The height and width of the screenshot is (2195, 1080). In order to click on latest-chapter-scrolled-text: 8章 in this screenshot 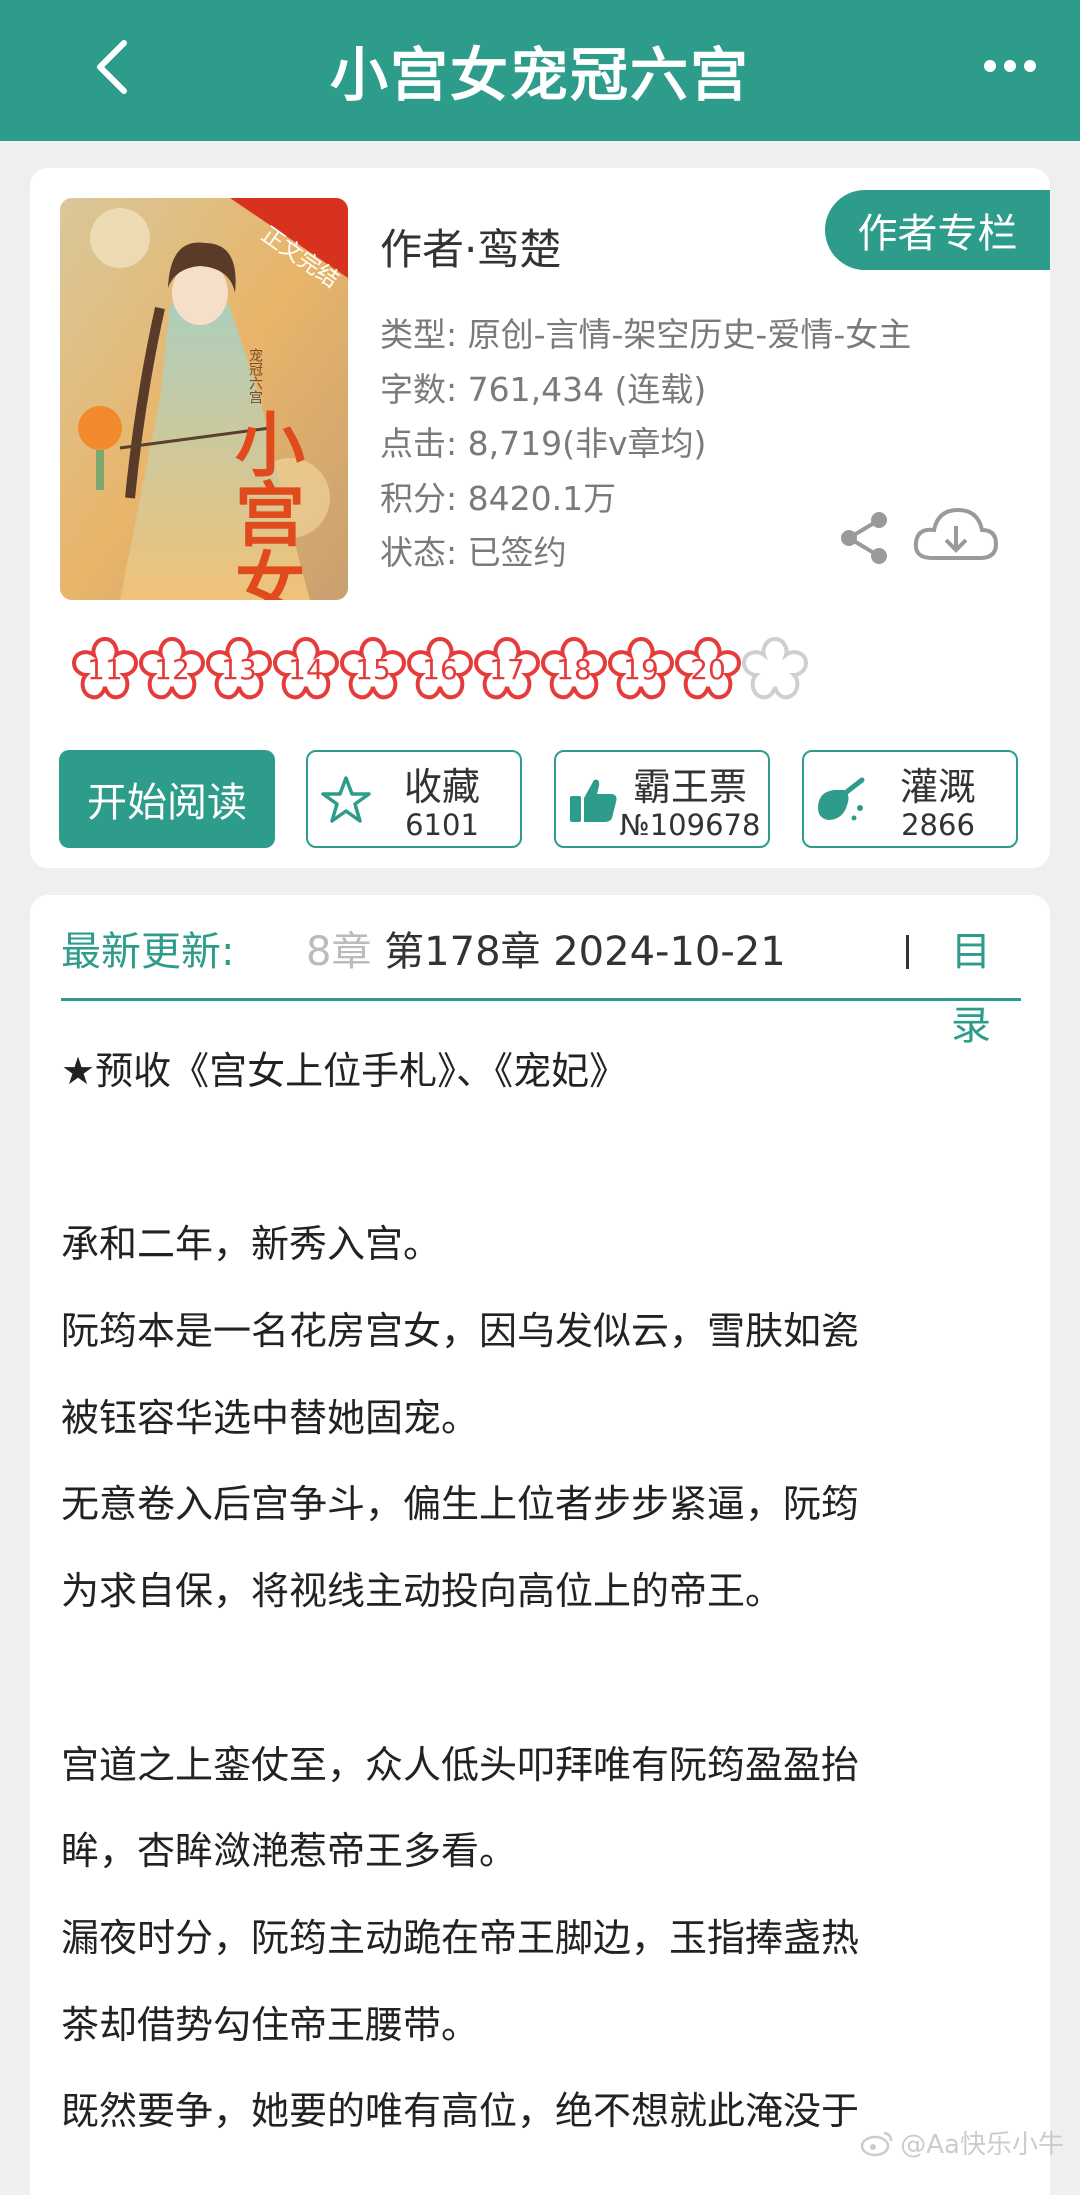, I will do `click(339, 952)`.